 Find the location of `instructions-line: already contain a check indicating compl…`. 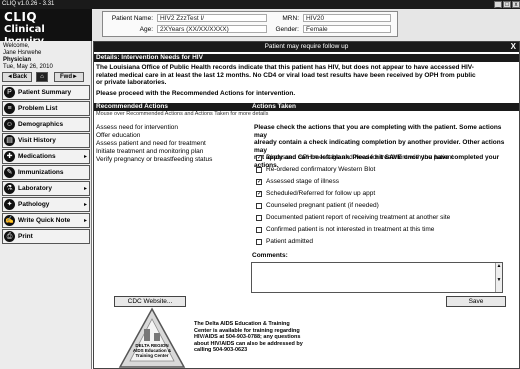

instructions-line: already contain a check indicating compl… is located at coordinates (379, 146).